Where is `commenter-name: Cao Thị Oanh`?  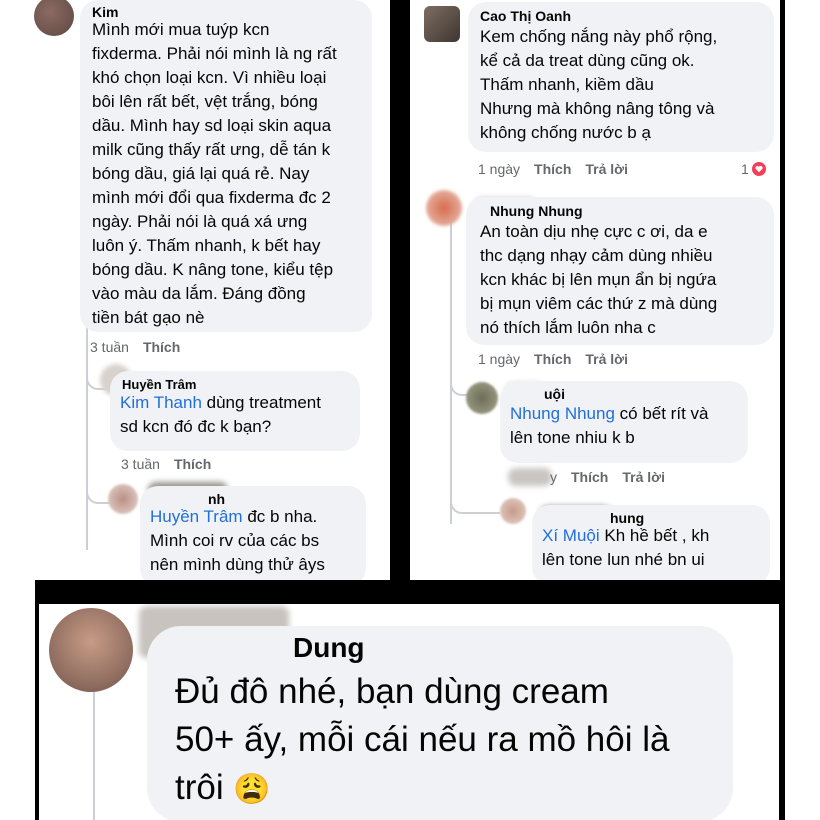
commenter-name: Cao Thị Oanh is located at coordinates (627, 16).